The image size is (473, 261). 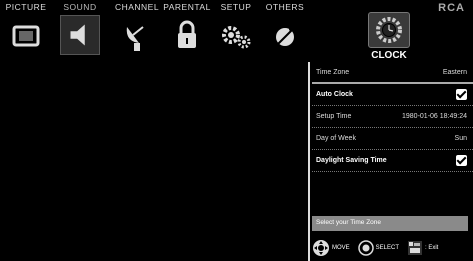 I want to click on hint-move: MOVE, so click(x=331, y=248).